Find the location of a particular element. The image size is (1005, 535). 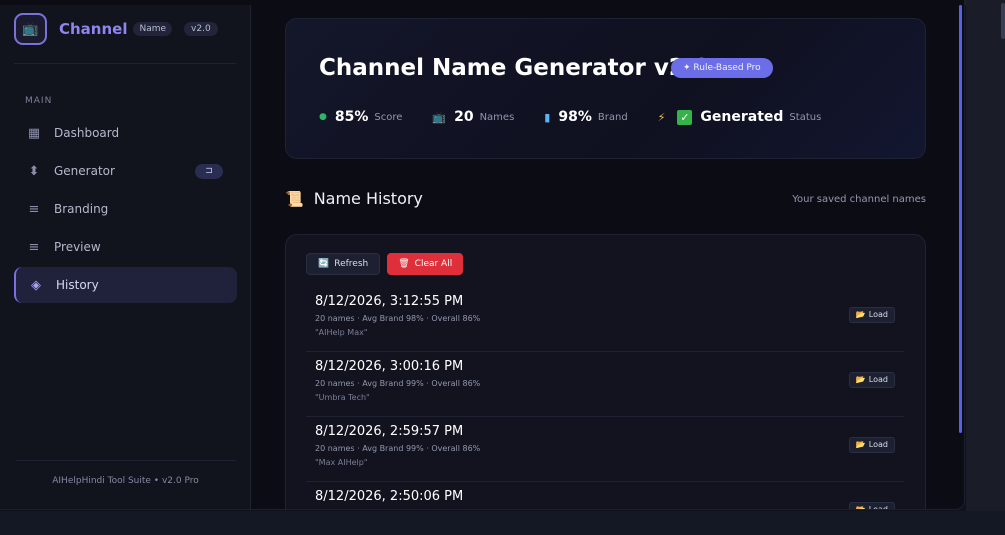

trash-icon: 🗑 is located at coordinates (404, 264).